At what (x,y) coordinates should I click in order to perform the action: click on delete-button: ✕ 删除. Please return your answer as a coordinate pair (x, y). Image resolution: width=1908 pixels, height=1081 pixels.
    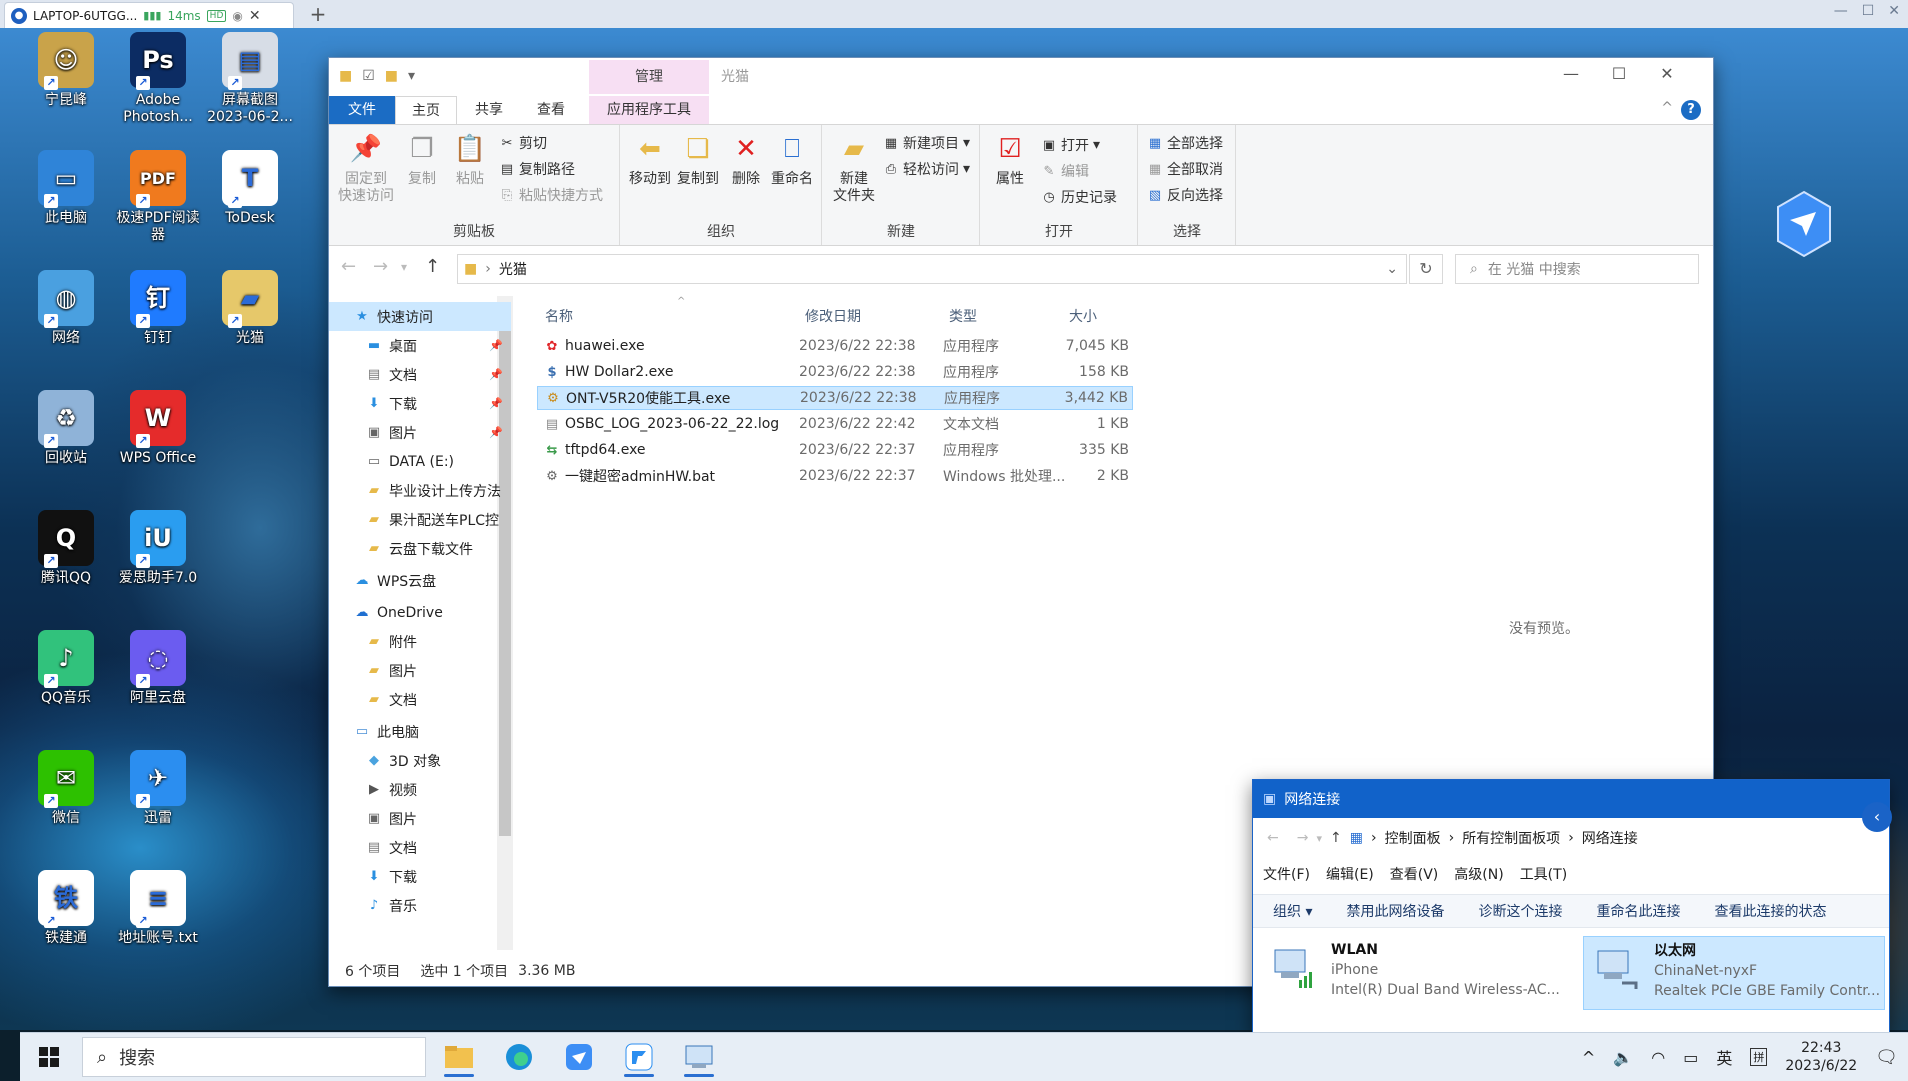
    Looking at the image, I should click on (746, 159).